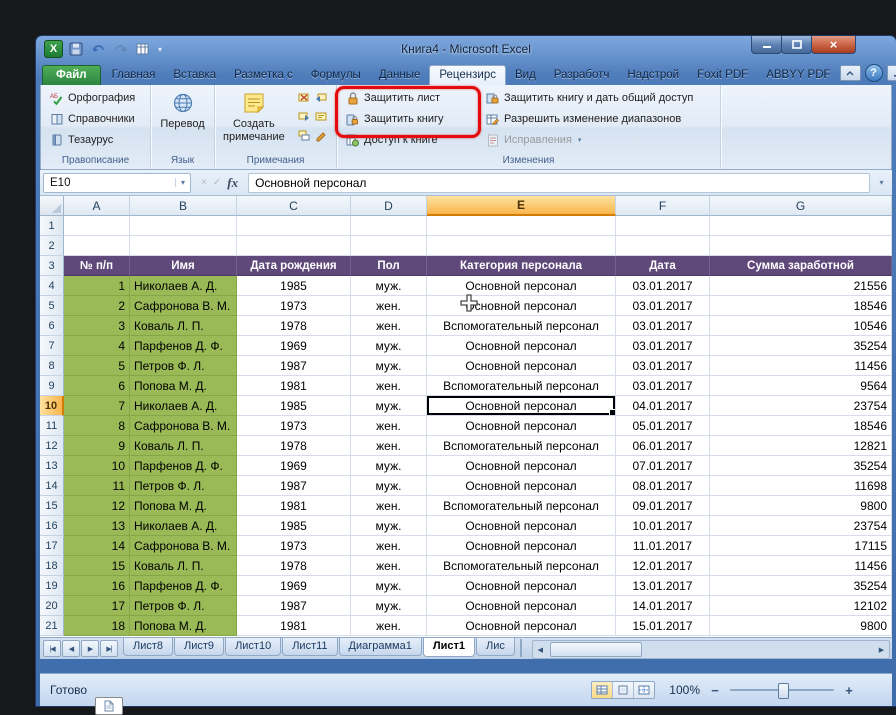 This screenshot has height=715, width=896. I want to click on cell-G12: 12821, so click(801, 446).